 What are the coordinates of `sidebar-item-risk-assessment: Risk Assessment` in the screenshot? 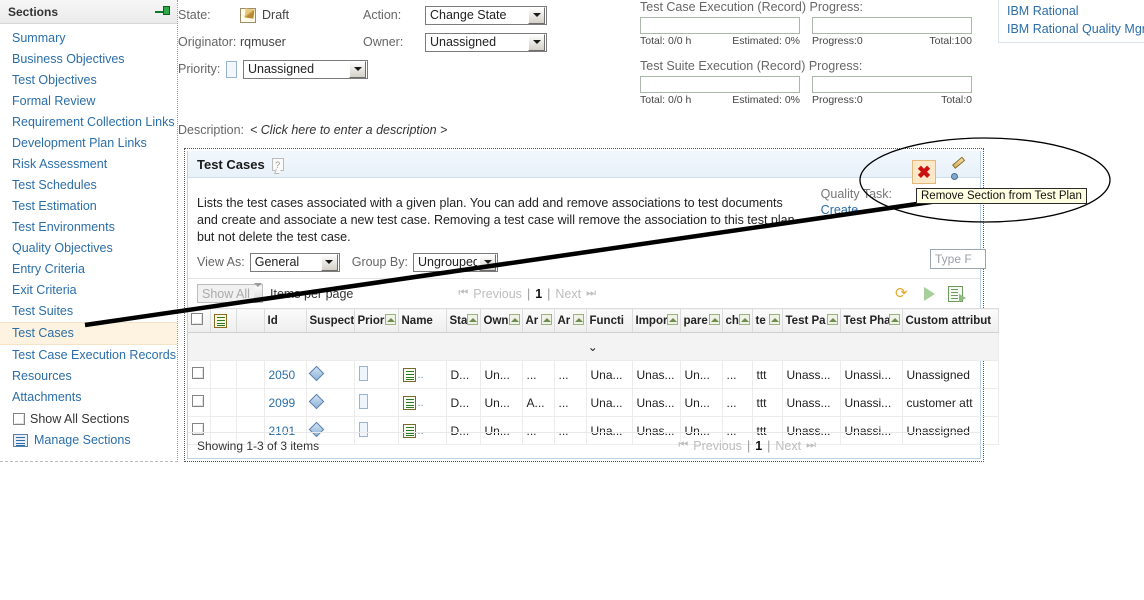 It's located at (88, 164).